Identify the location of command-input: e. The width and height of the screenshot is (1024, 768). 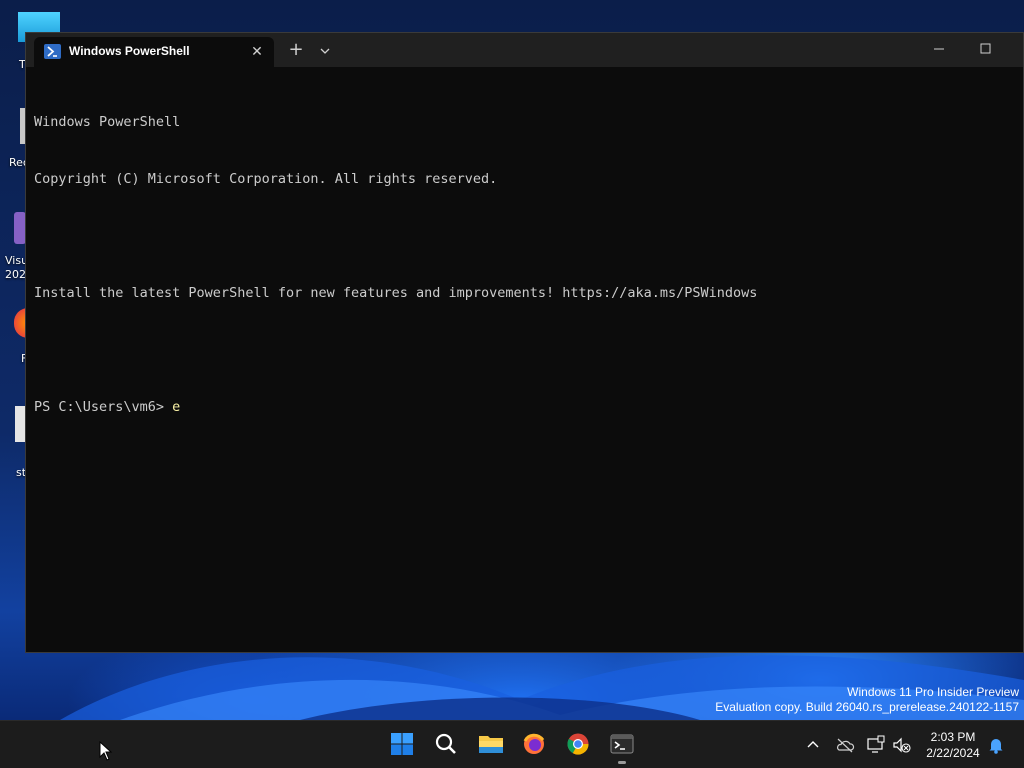
(176, 407).